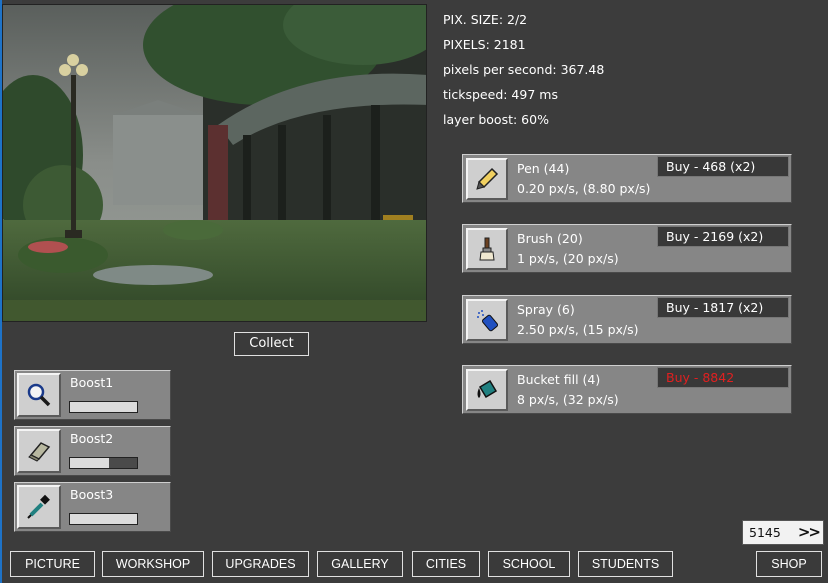 The width and height of the screenshot is (828, 583). Describe the element at coordinates (92, 451) in the screenshot. I see `boost-2: Boost2` at that location.